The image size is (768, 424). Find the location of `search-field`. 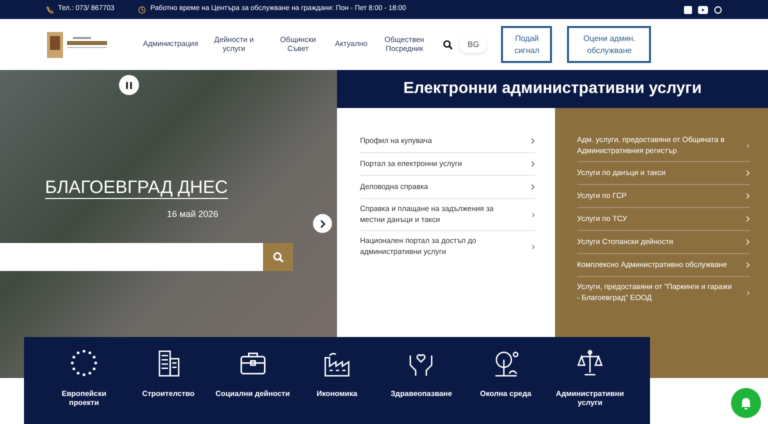

search-field is located at coordinates (146, 257).